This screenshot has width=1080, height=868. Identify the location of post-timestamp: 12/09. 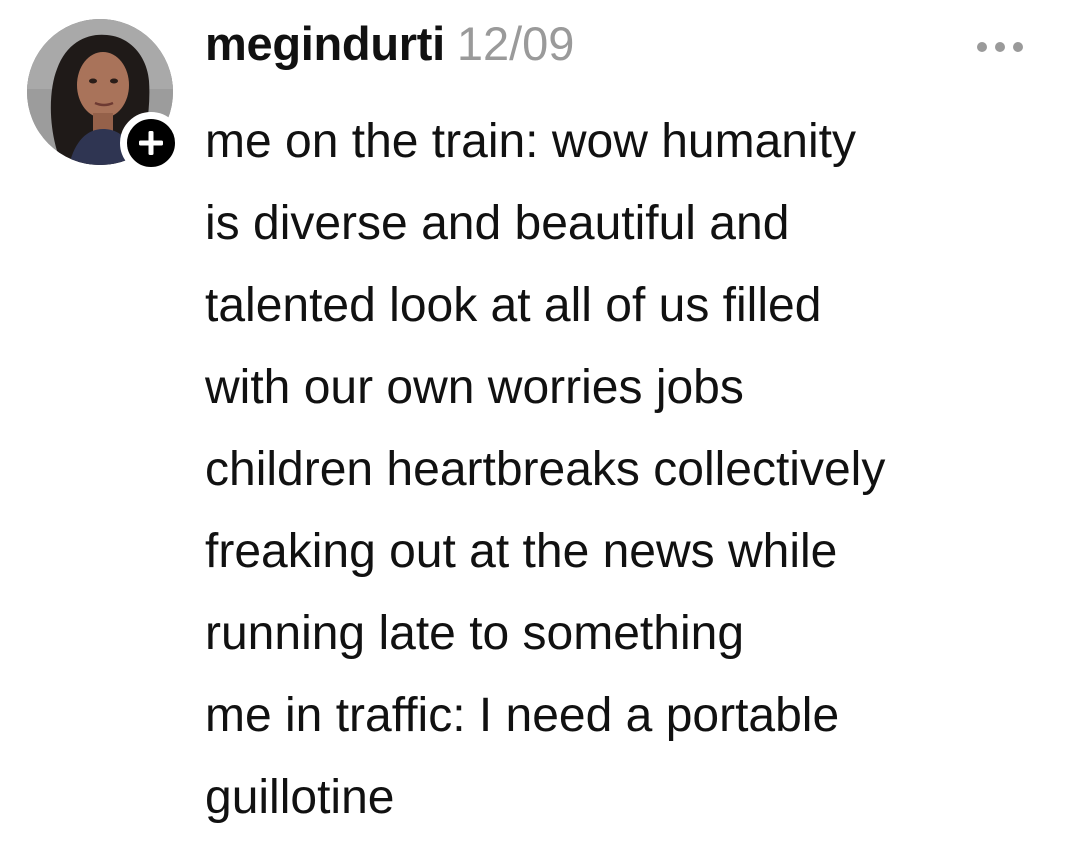
(515, 43).